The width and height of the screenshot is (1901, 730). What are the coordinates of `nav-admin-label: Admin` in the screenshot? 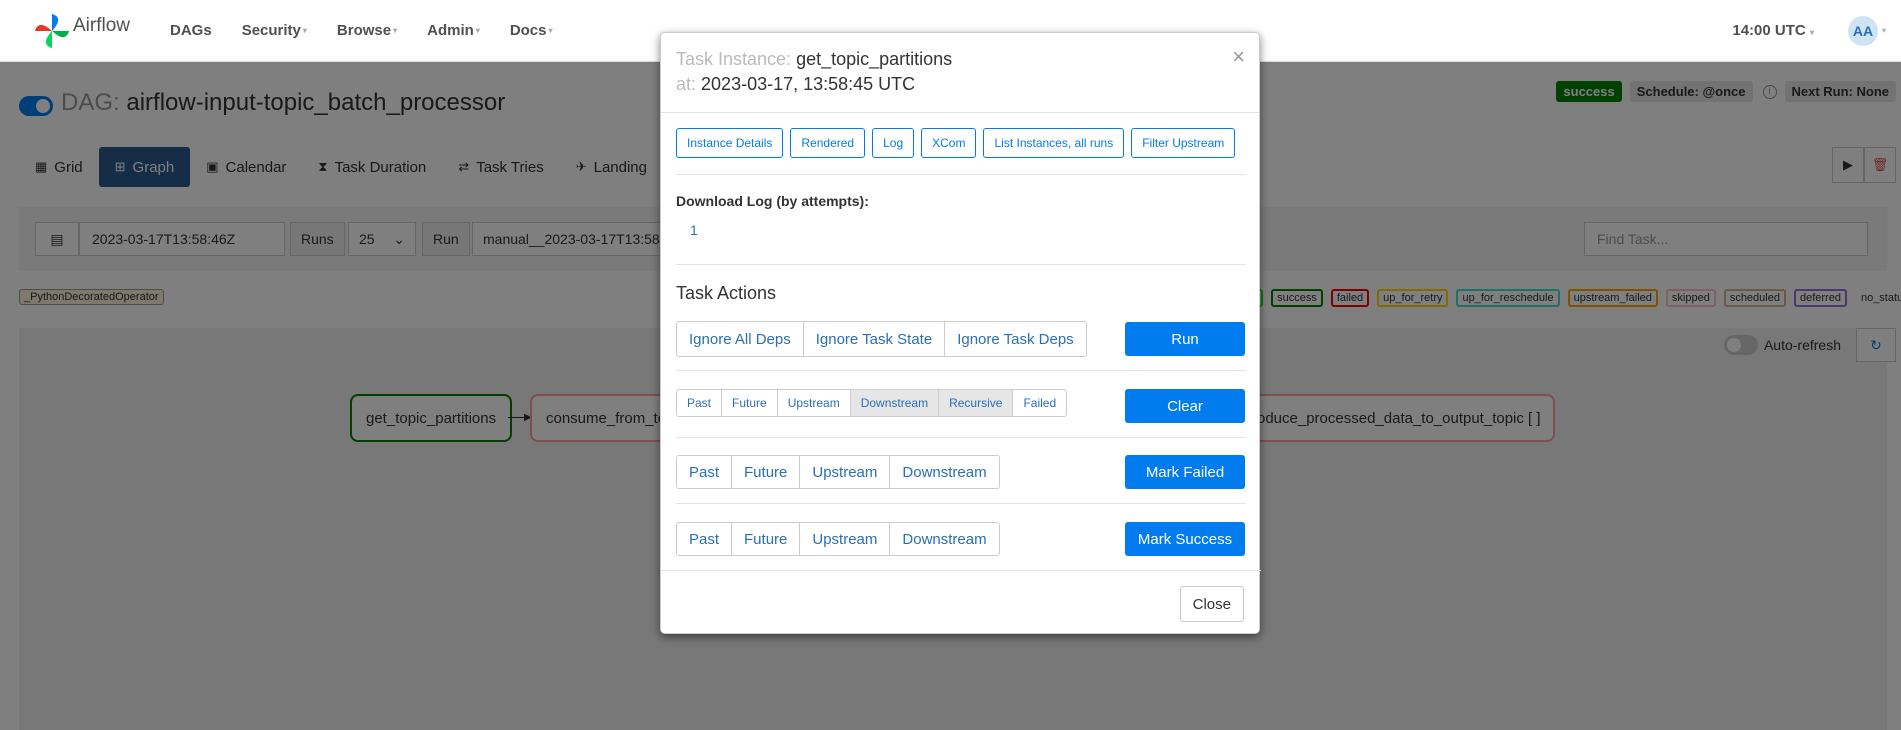 It's located at (450, 30).